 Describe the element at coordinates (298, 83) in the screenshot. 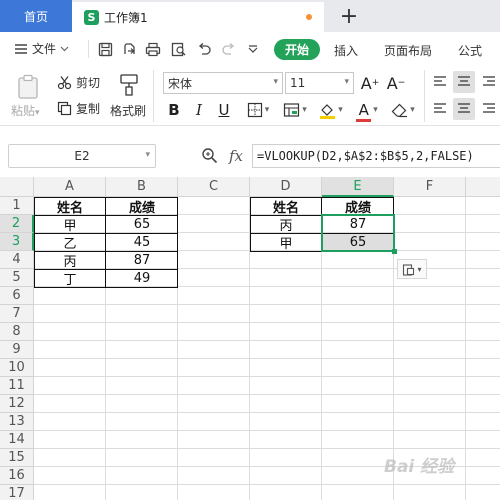

I see `font-size-value: 11` at that location.